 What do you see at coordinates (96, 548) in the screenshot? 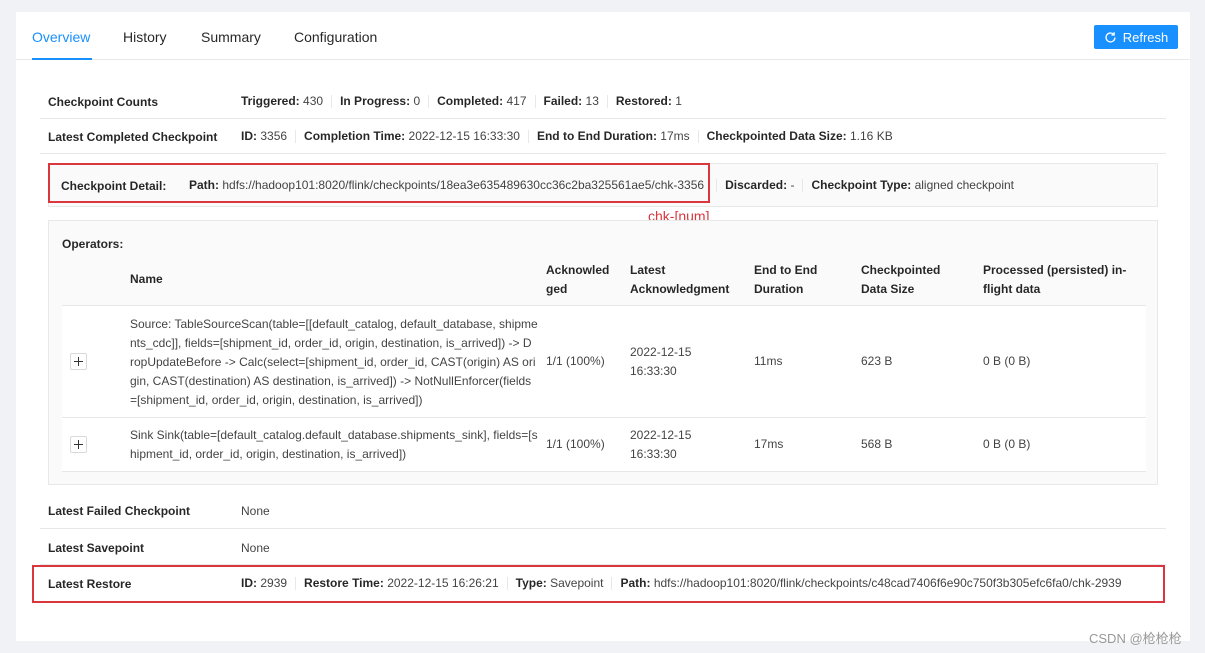
I see `latest-savepoint-label: Latest Savepoint` at bounding box center [96, 548].